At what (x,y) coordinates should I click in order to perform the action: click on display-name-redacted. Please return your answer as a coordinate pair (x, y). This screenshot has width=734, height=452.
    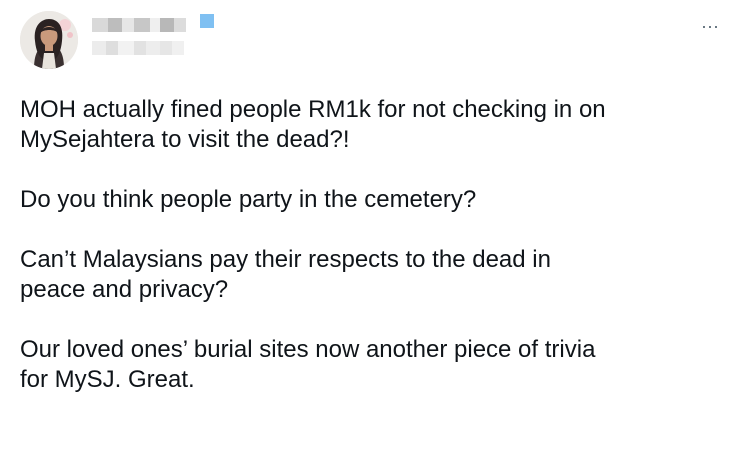
    Looking at the image, I should click on (154, 25).